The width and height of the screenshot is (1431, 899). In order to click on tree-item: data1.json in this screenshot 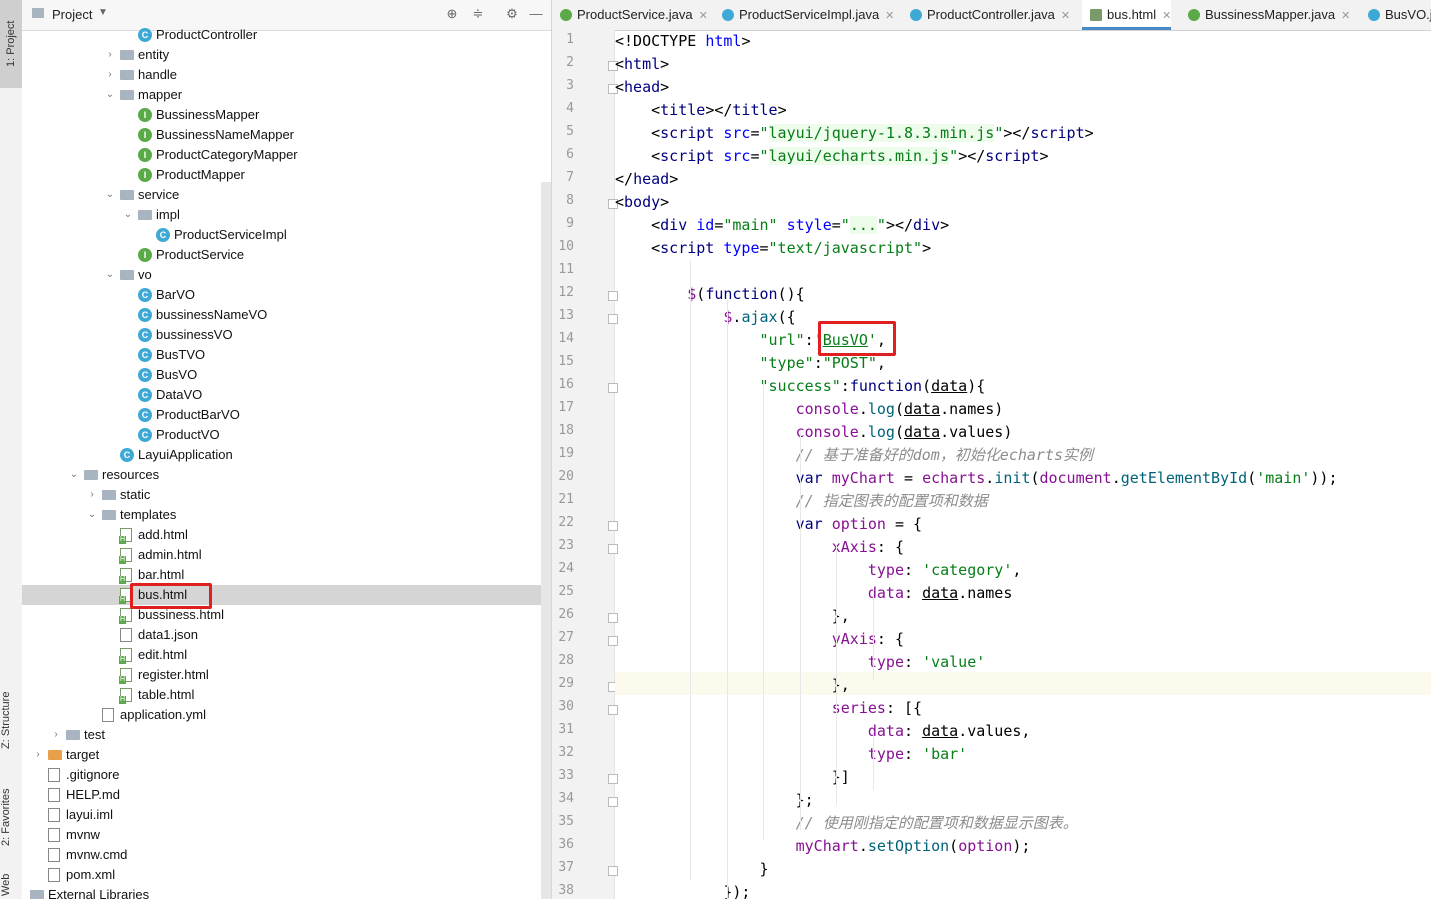, I will do `click(281, 635)`.